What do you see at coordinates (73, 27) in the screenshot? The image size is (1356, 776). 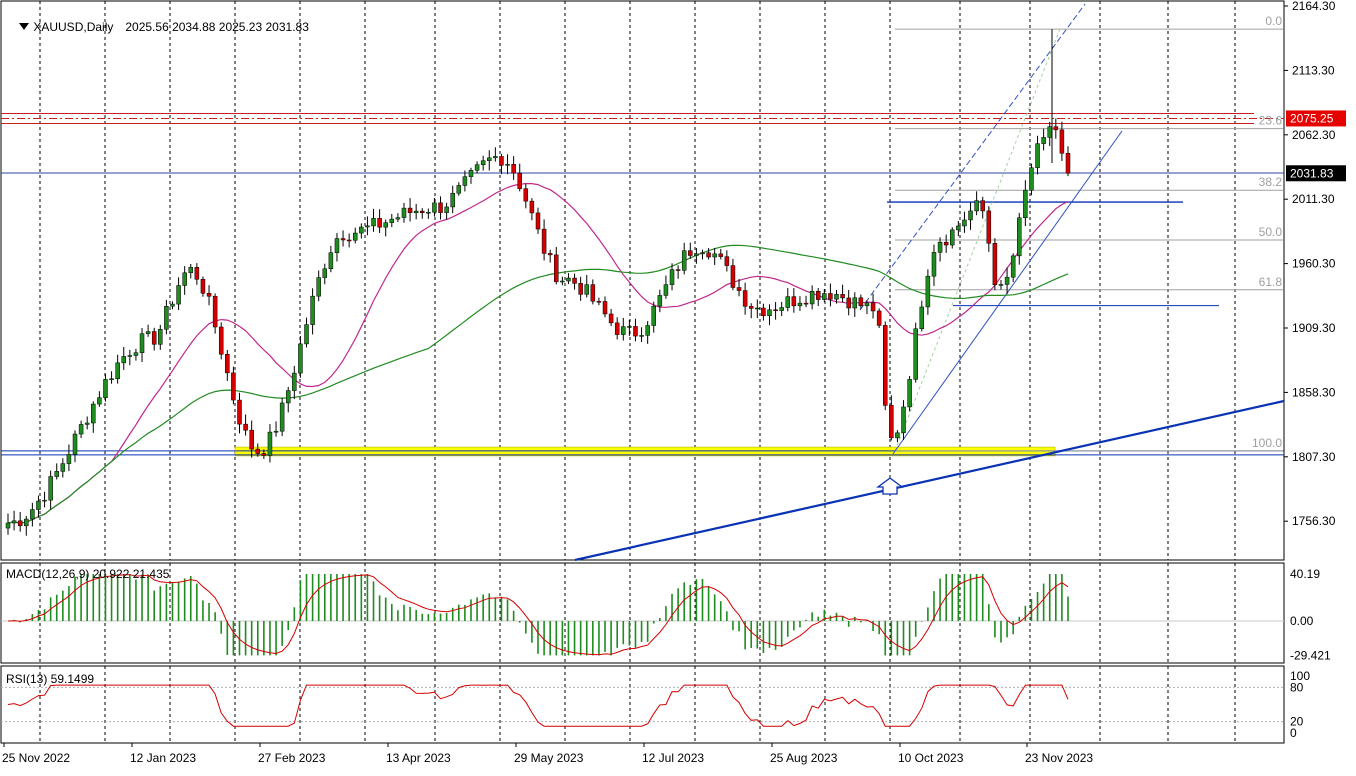 I see `symbol-label: XAUUSD,Daily` at bounding box center [73, 27].